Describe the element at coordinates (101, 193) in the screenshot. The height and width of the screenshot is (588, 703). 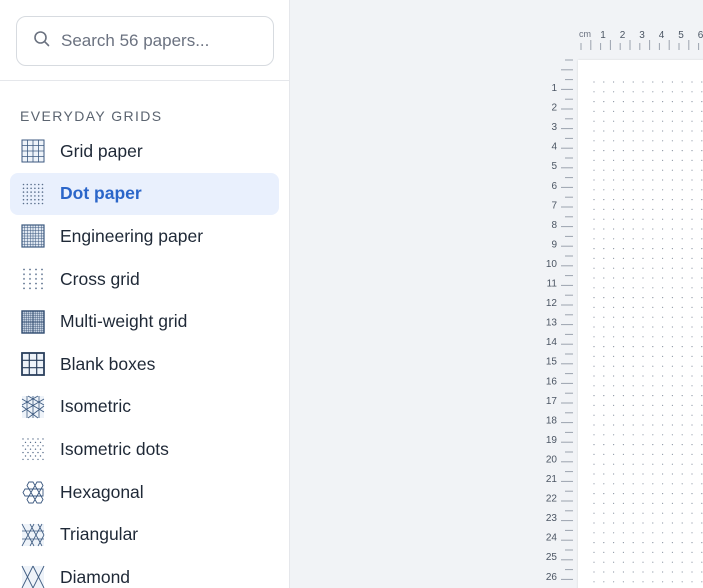
I see `sidebar-item-label: Dot paper` at that location.